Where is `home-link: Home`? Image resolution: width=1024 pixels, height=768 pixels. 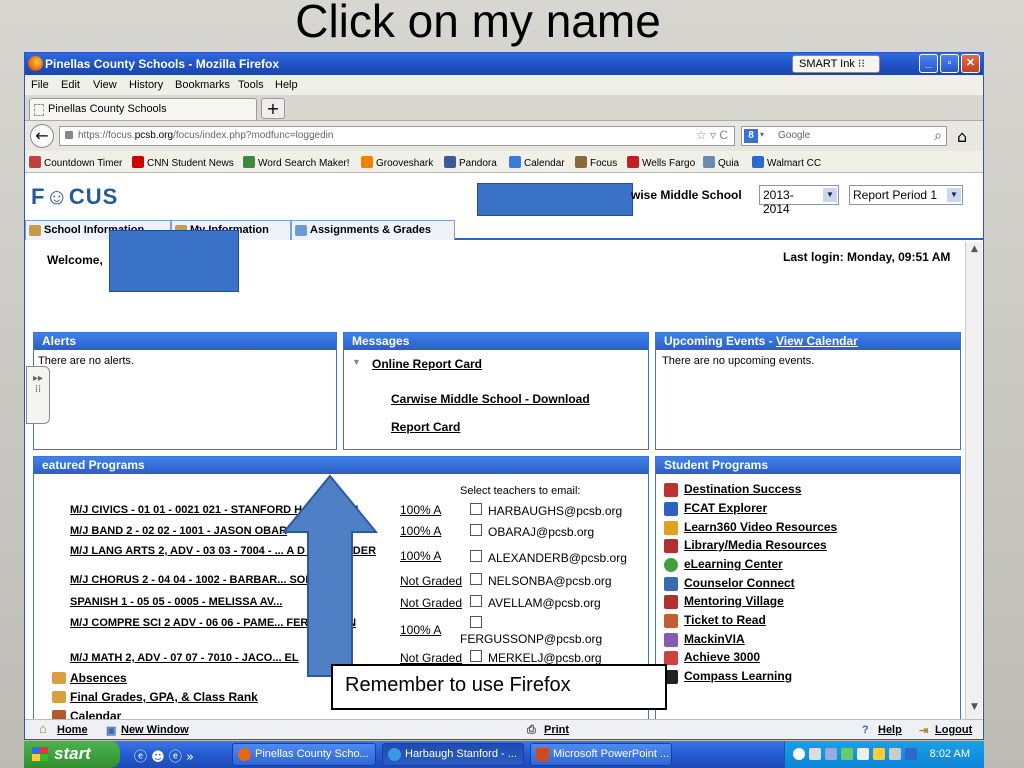
home-link: Home is located at coordinates (72, 730).